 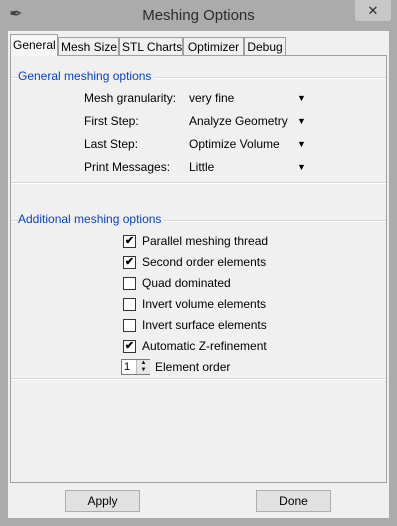 What do you see at coordinates (88, 46) in the screenshot?
I see `tab-mesh-size: Mesh Size` at bounding box center [88, 46].